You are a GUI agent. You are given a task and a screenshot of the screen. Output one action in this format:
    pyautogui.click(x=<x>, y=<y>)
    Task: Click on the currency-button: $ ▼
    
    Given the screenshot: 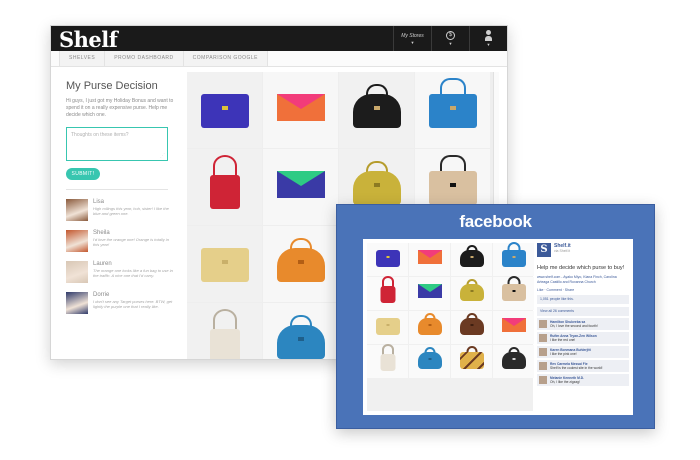 What is the action you would take?
    pyautogui.click(x=450, y=38)
    